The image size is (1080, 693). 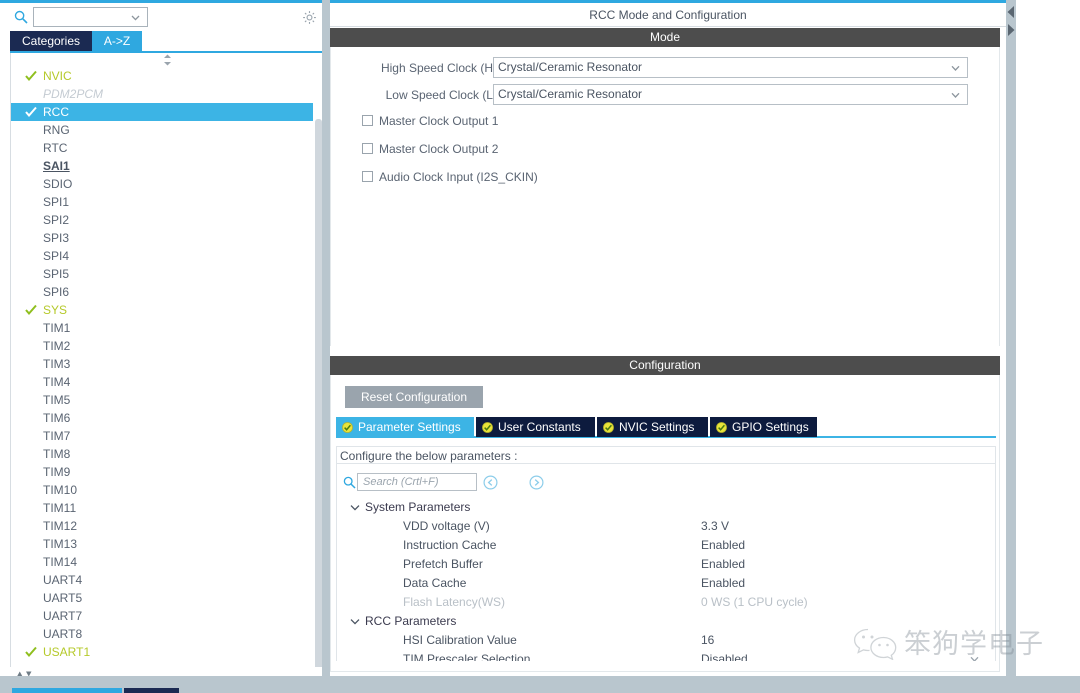 I want to click on ip-list-item-rcc: RCC, so click(x=162, y=112).